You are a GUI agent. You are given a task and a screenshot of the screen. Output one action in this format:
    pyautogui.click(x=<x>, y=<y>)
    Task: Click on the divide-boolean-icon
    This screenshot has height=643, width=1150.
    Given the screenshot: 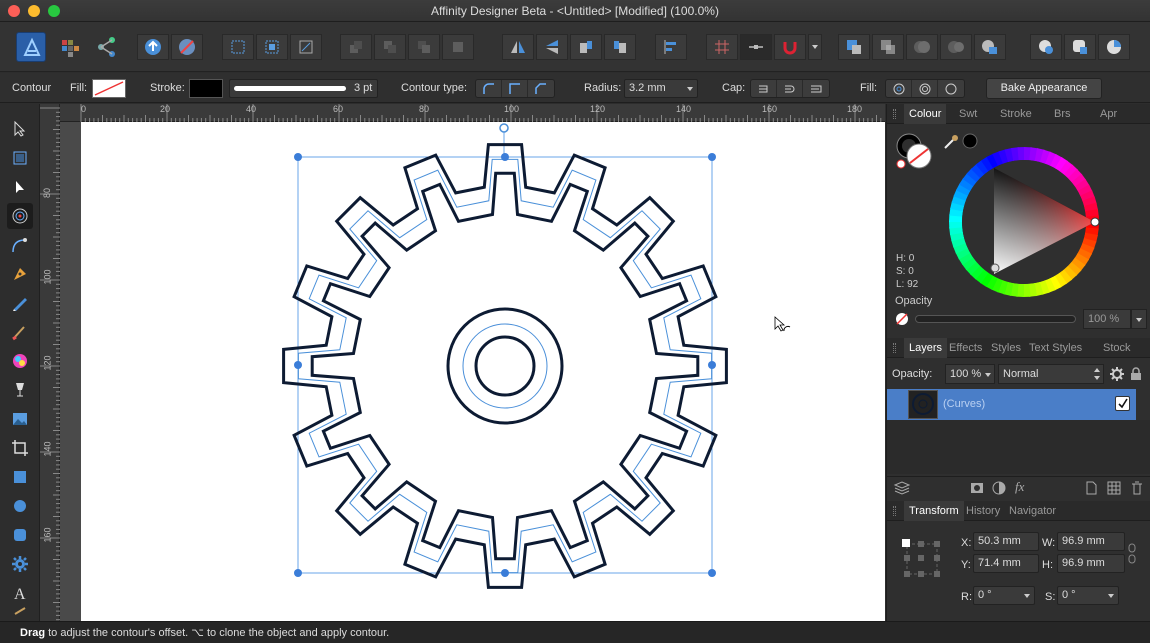 What is the action you would take?
    pyautogui.click(x=990, y=47)
    